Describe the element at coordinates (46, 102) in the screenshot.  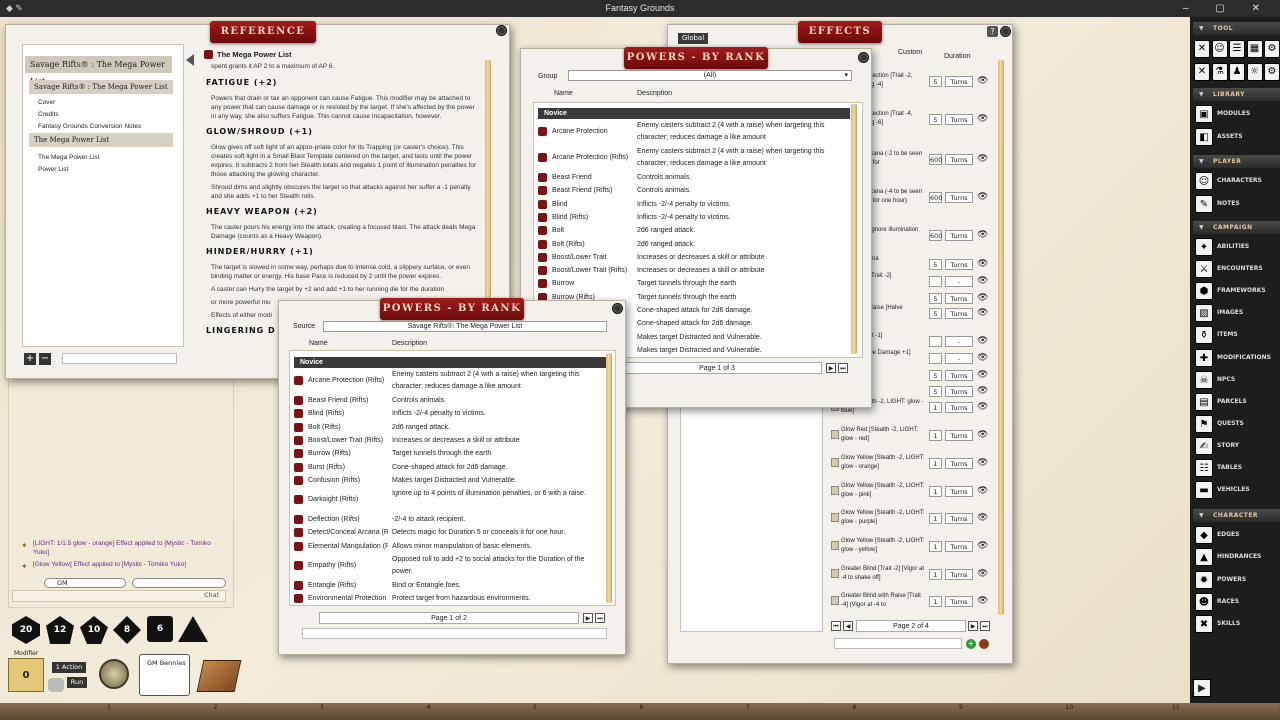
I see `toc-item: Cover` at that location.